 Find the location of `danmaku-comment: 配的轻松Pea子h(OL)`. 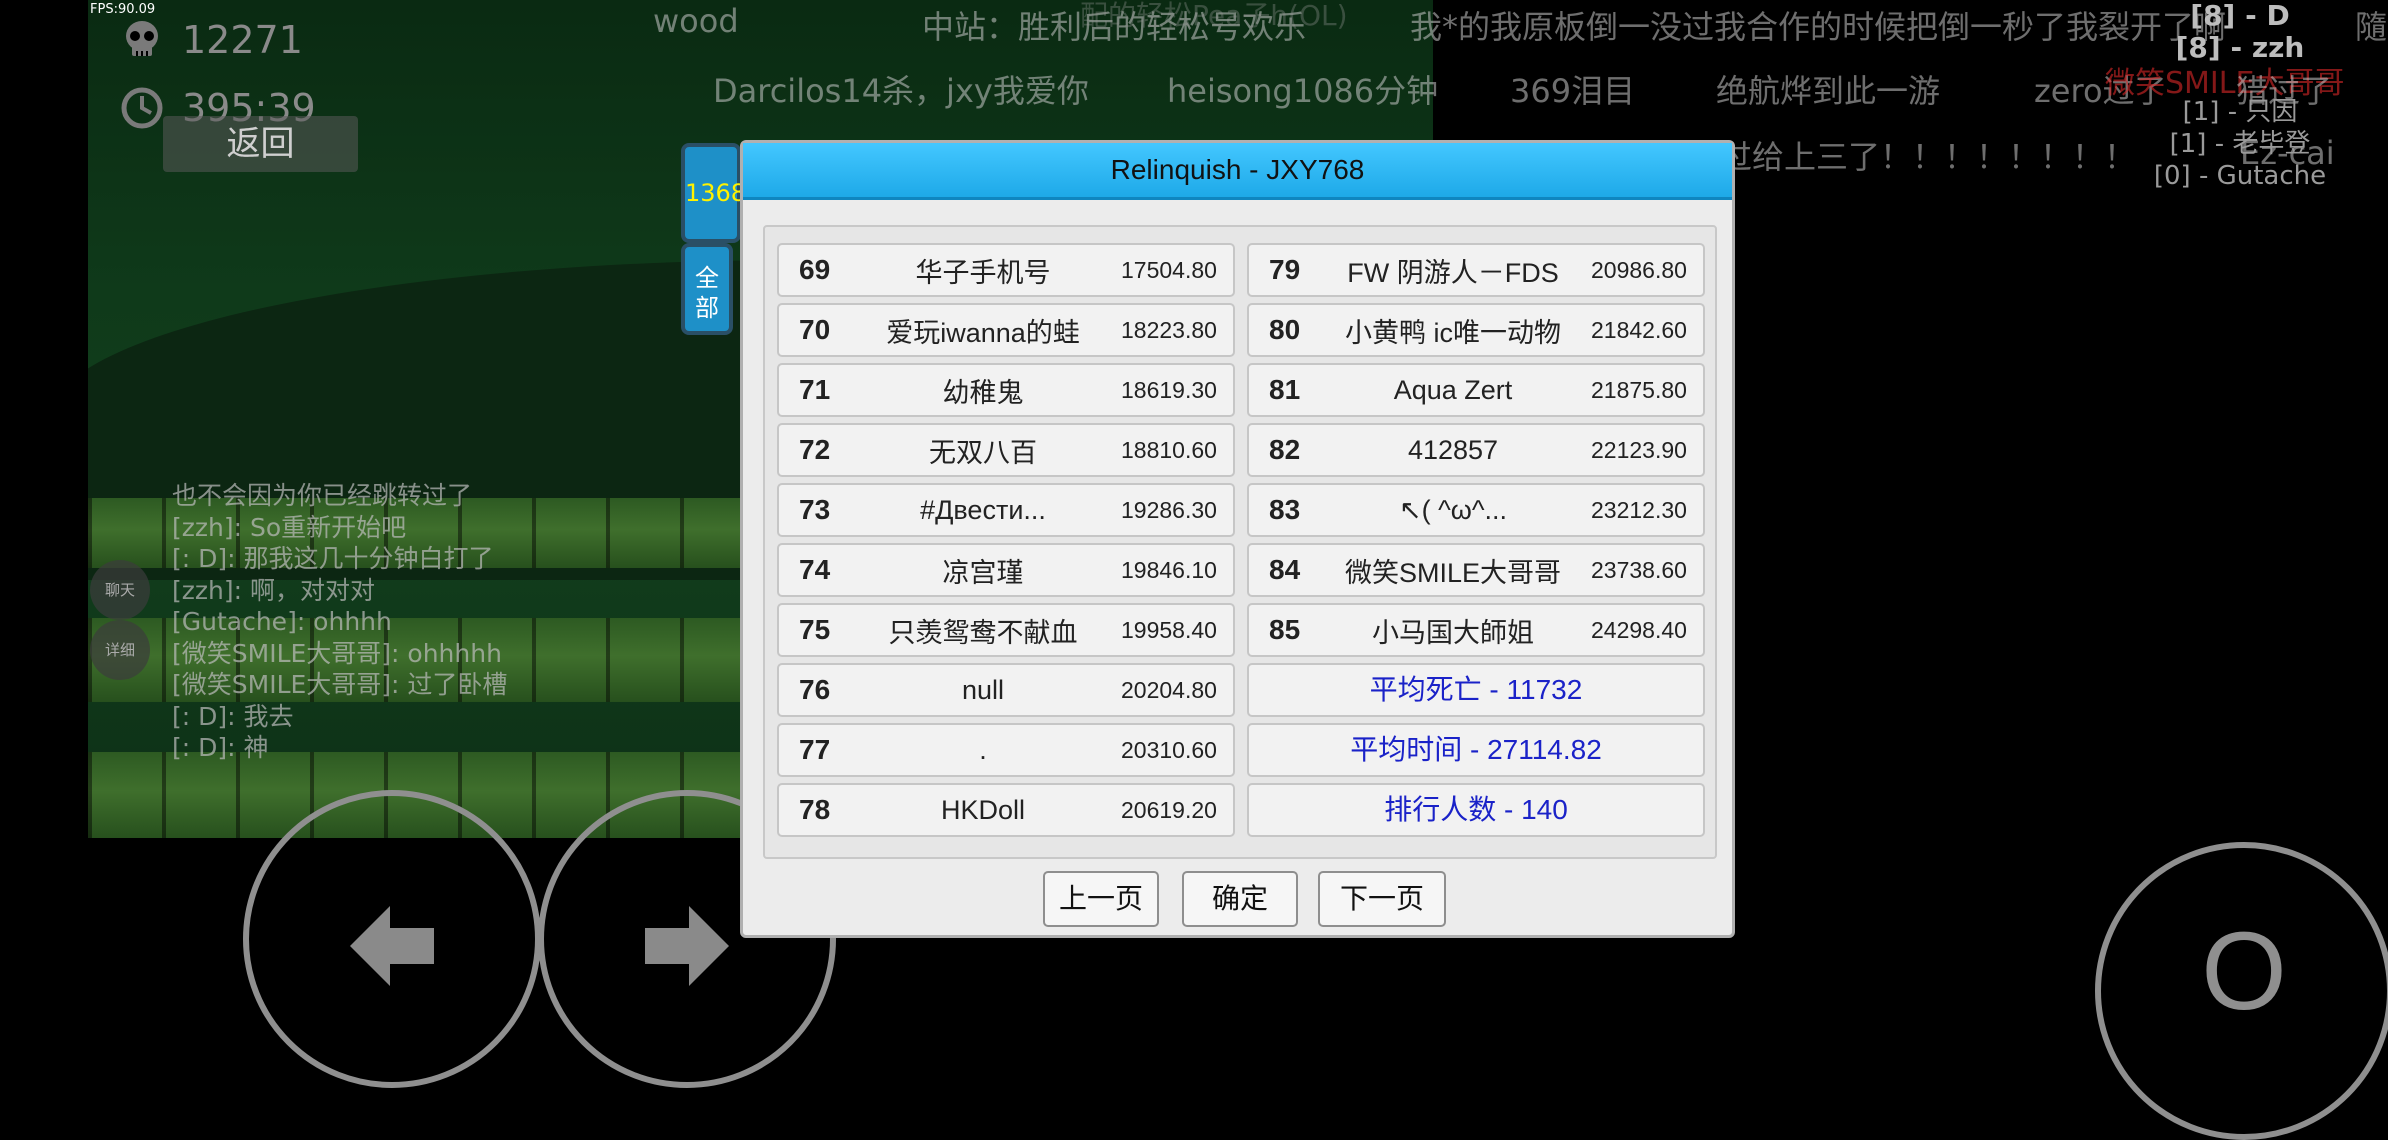

danmaku-comment: 配的轻松Pea子h(OL) is located at coordinates (1214, 16).